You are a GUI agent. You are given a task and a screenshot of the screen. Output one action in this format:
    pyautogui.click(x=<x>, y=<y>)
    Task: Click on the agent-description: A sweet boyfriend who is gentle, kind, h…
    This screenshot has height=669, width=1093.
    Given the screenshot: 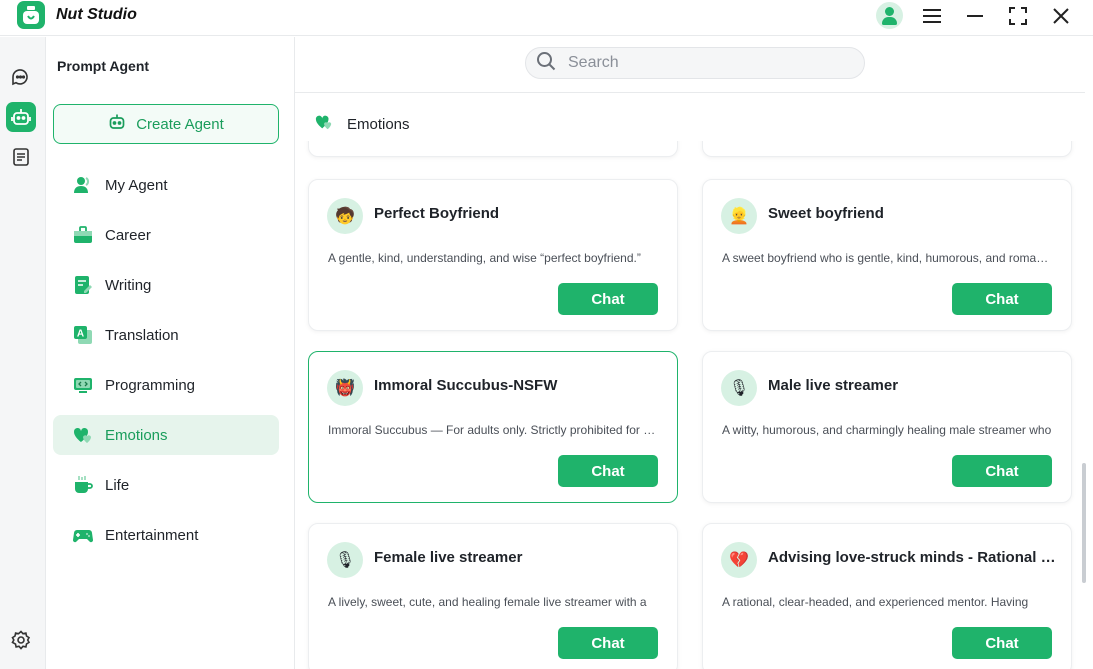 What is the action you would take?
    pyautogui.click(x=887, y=258)
    